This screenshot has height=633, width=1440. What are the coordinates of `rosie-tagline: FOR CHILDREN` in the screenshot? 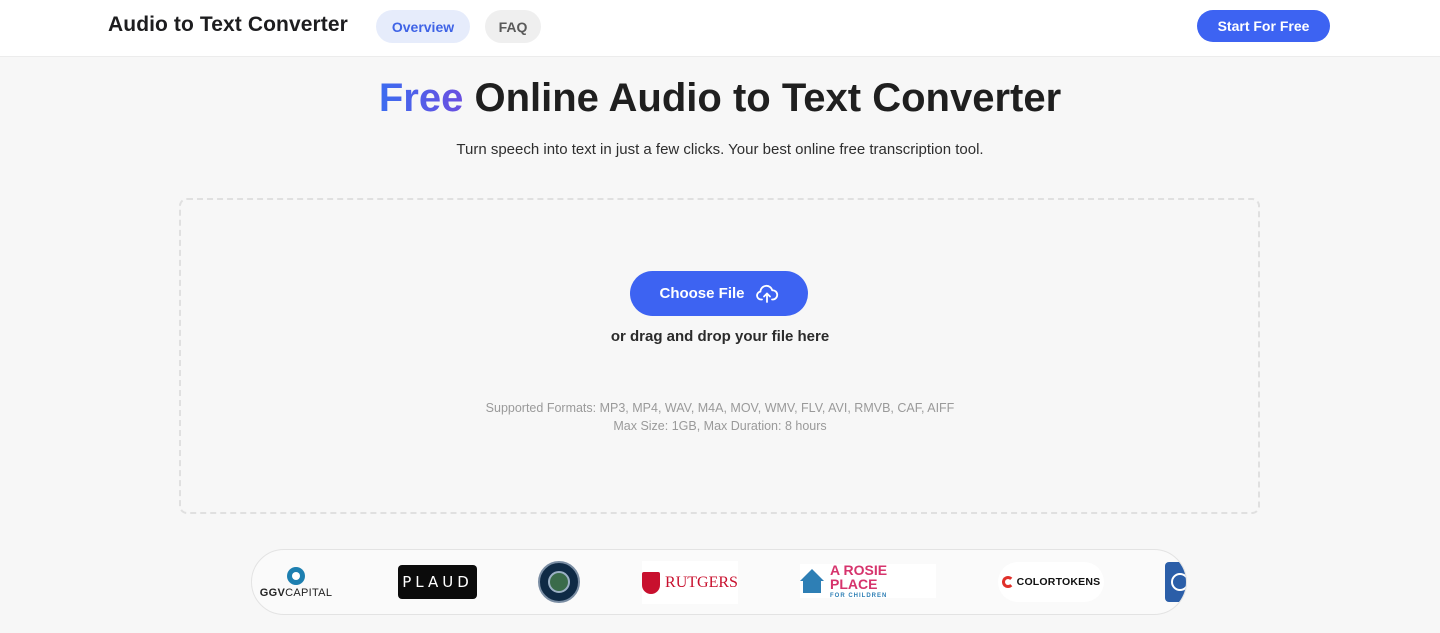 It's located at (859, 596).